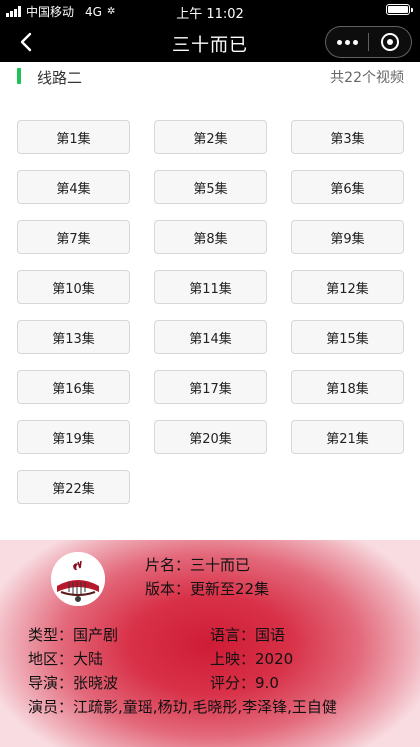 The width and height of the screenshot is (420, 747). I want to click on release-label: 上映：, so click(233, 659).